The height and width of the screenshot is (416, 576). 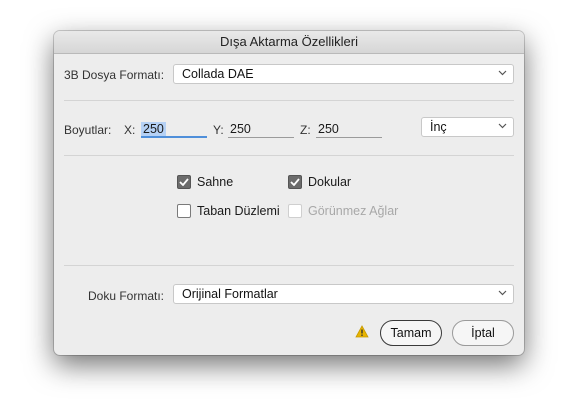 I want to click on textures-checkbox: Dokular, so click(x=319, y=182).